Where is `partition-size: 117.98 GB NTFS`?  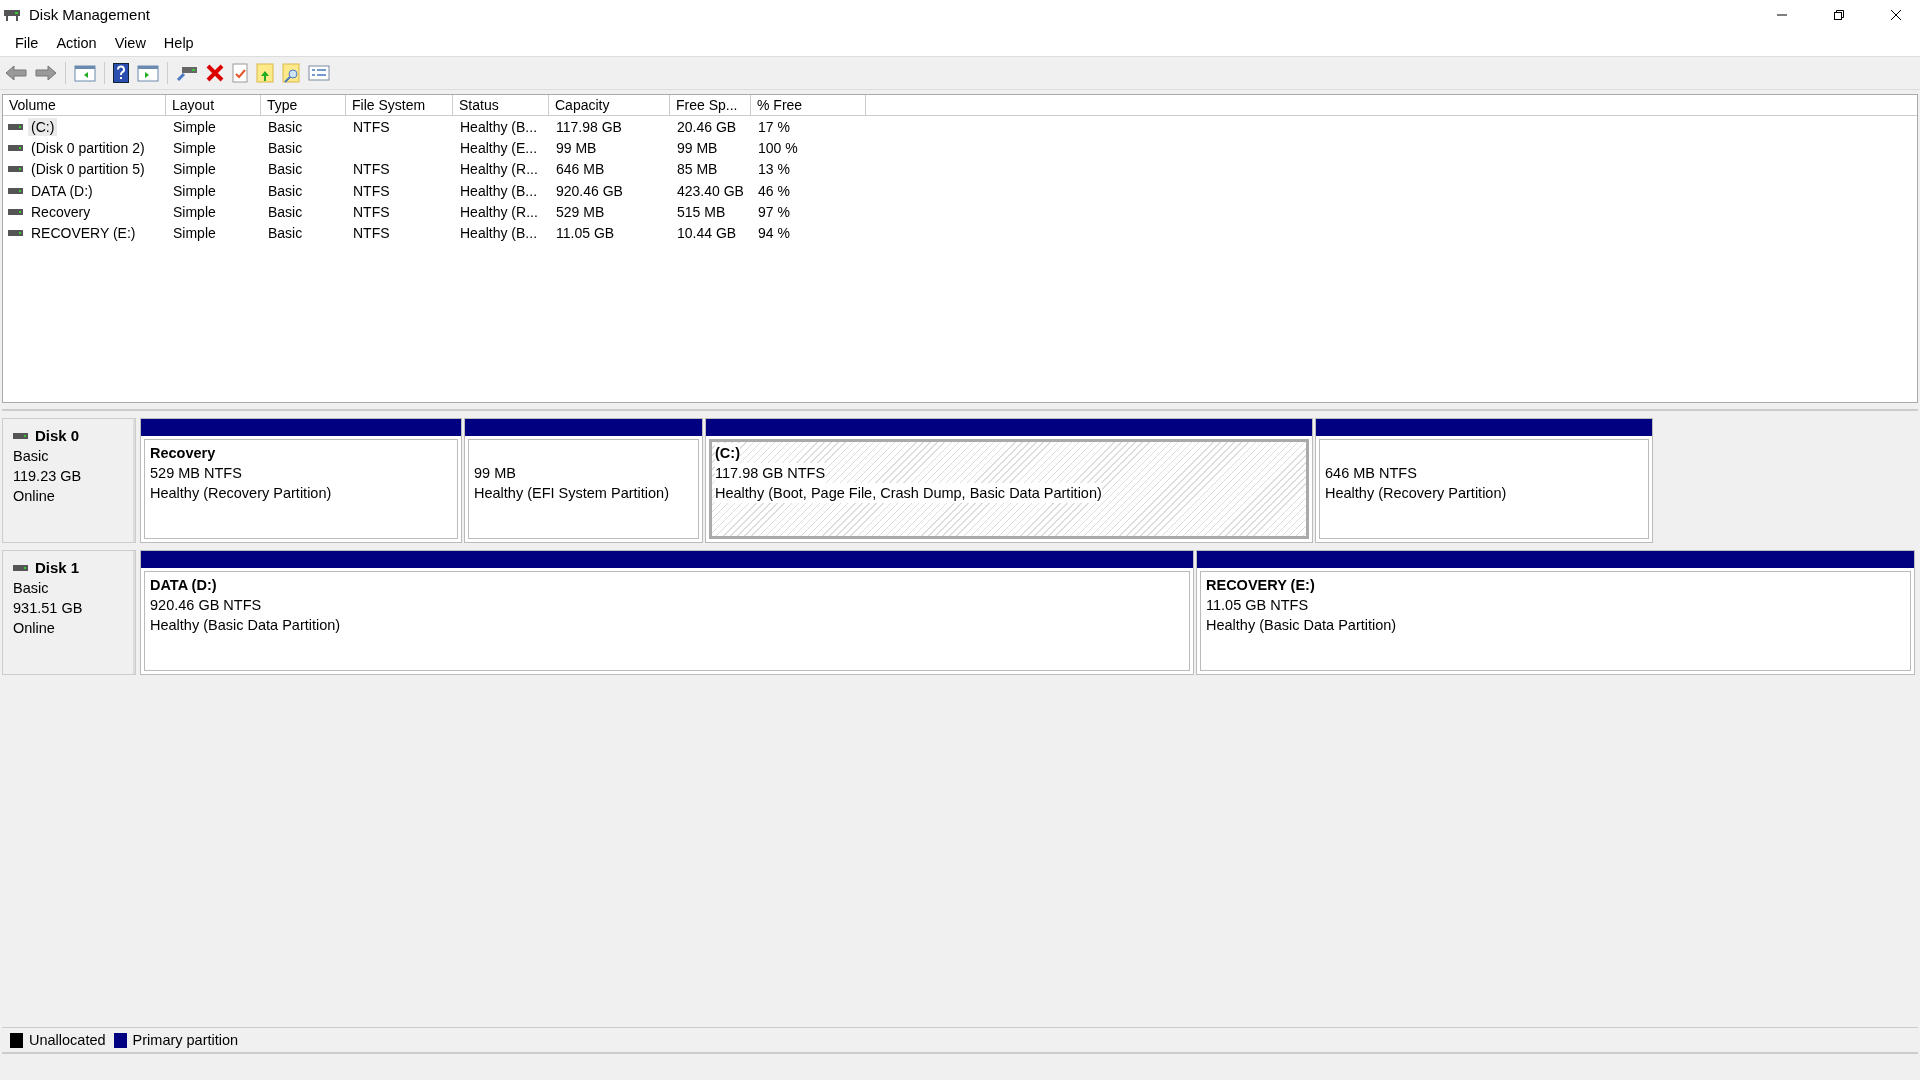 partition-size: 117.98 GB NTFS is located at coordinates (770, 473).